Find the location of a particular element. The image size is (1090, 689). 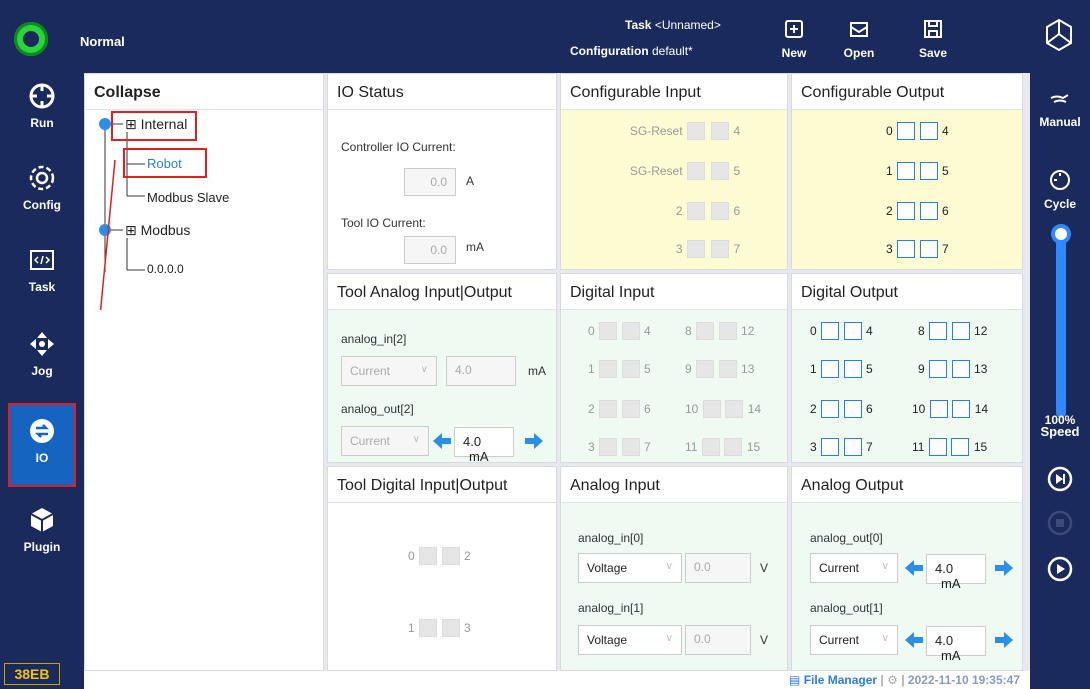

nav-plugin: Plugin is located at coordinates (42, 535).